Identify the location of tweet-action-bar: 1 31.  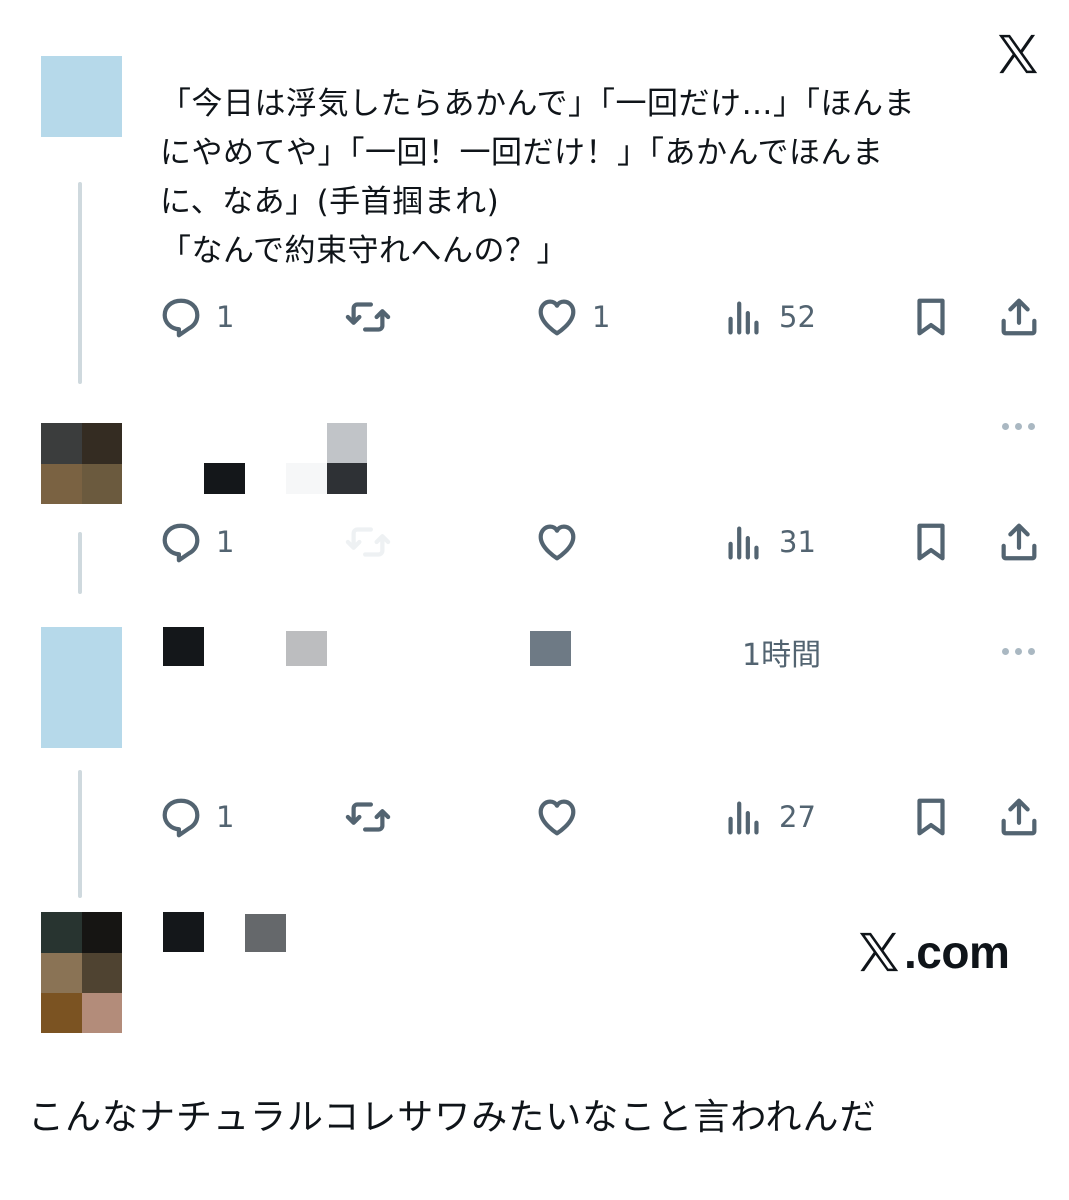
(603, 542).